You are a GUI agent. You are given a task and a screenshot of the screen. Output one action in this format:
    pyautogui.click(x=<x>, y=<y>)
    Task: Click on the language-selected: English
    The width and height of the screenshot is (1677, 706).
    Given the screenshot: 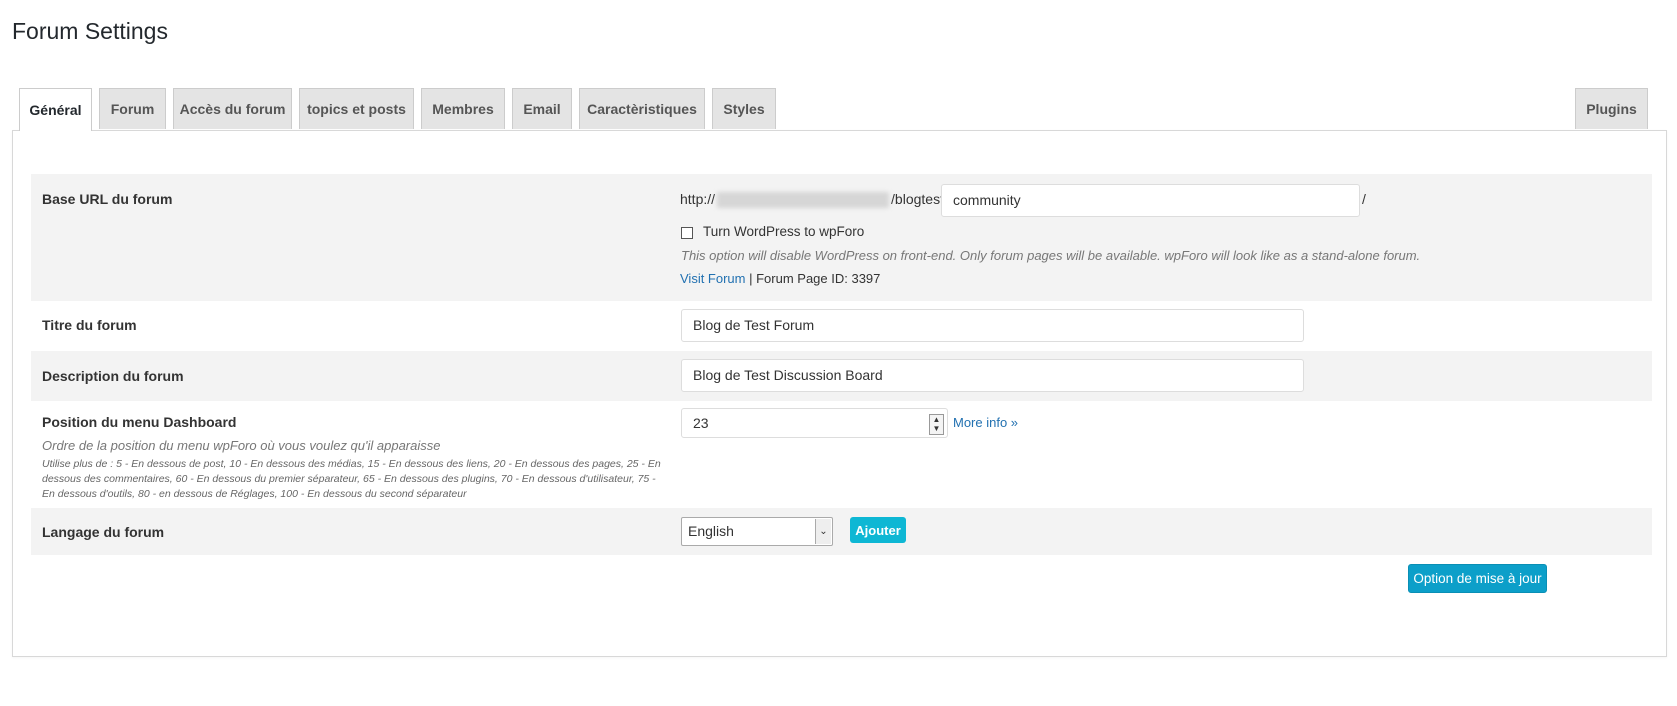 What is the action you would take?
    pyautogui.click(x=711, y=531)
    